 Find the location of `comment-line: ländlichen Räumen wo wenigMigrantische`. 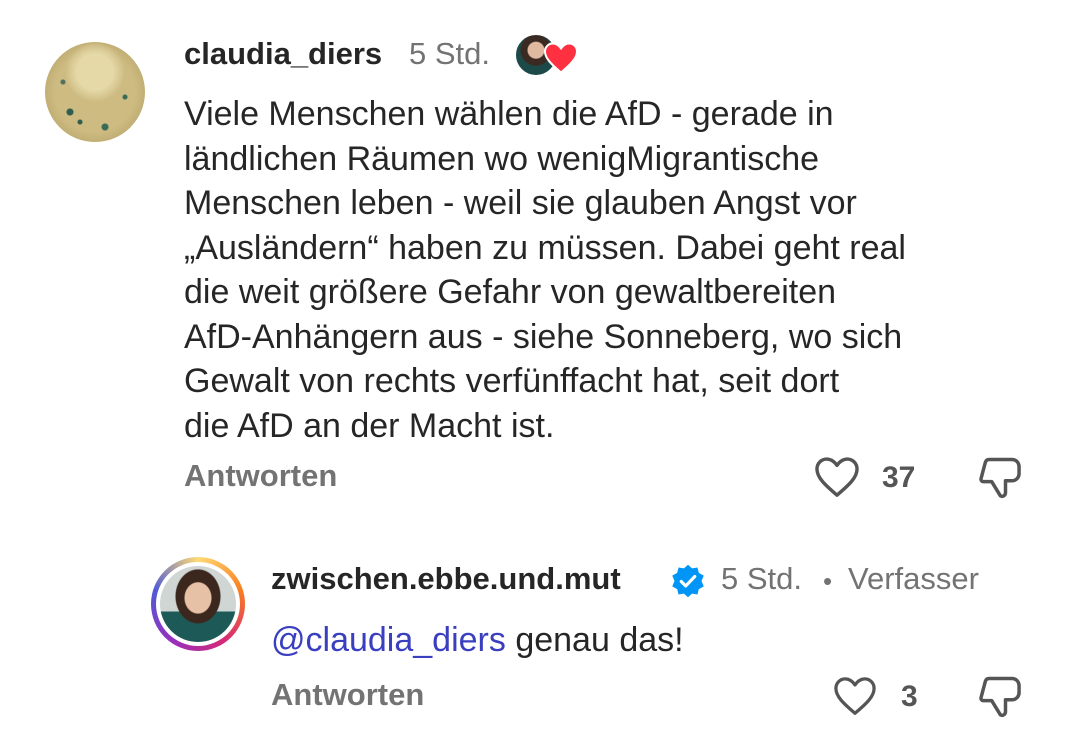

comment-line: ländlichen Räumen wo wenigMigrantische is located at coordinates (502, 158).